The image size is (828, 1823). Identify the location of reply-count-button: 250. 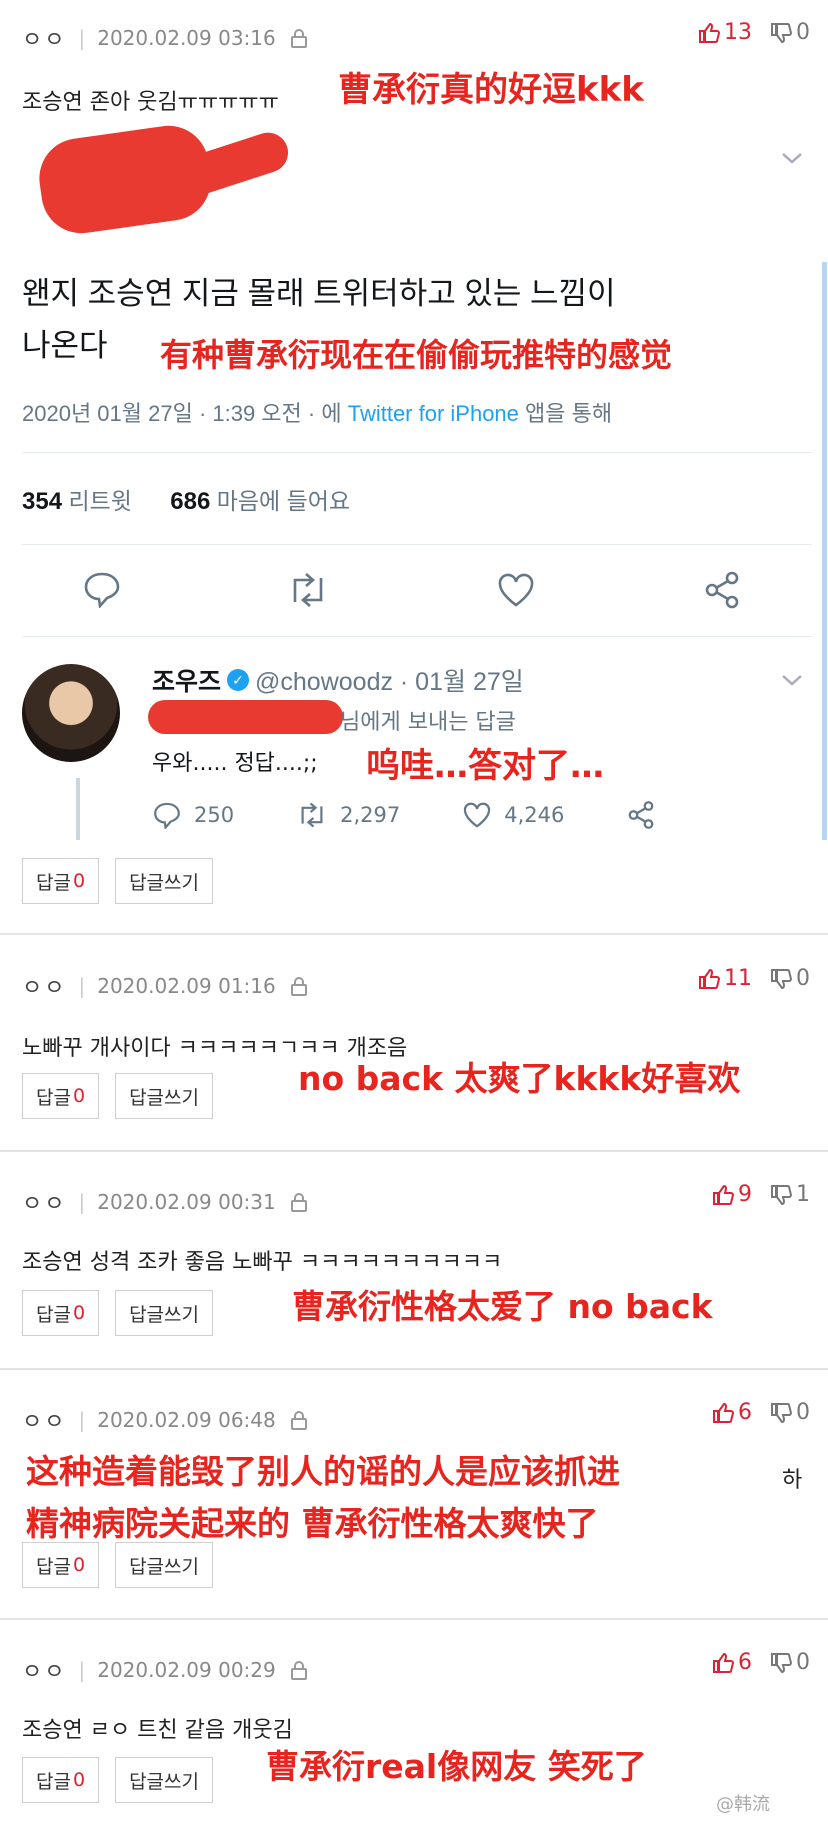
(193, 815).